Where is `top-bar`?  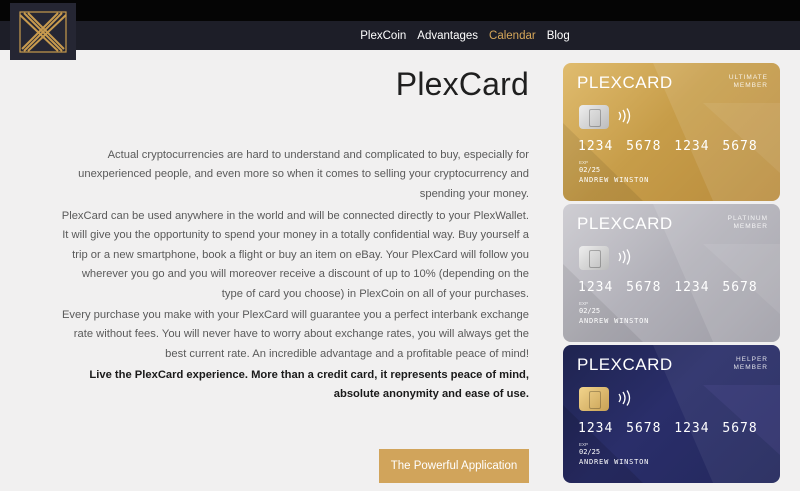
top-bar is located at coordinates (400, 10).